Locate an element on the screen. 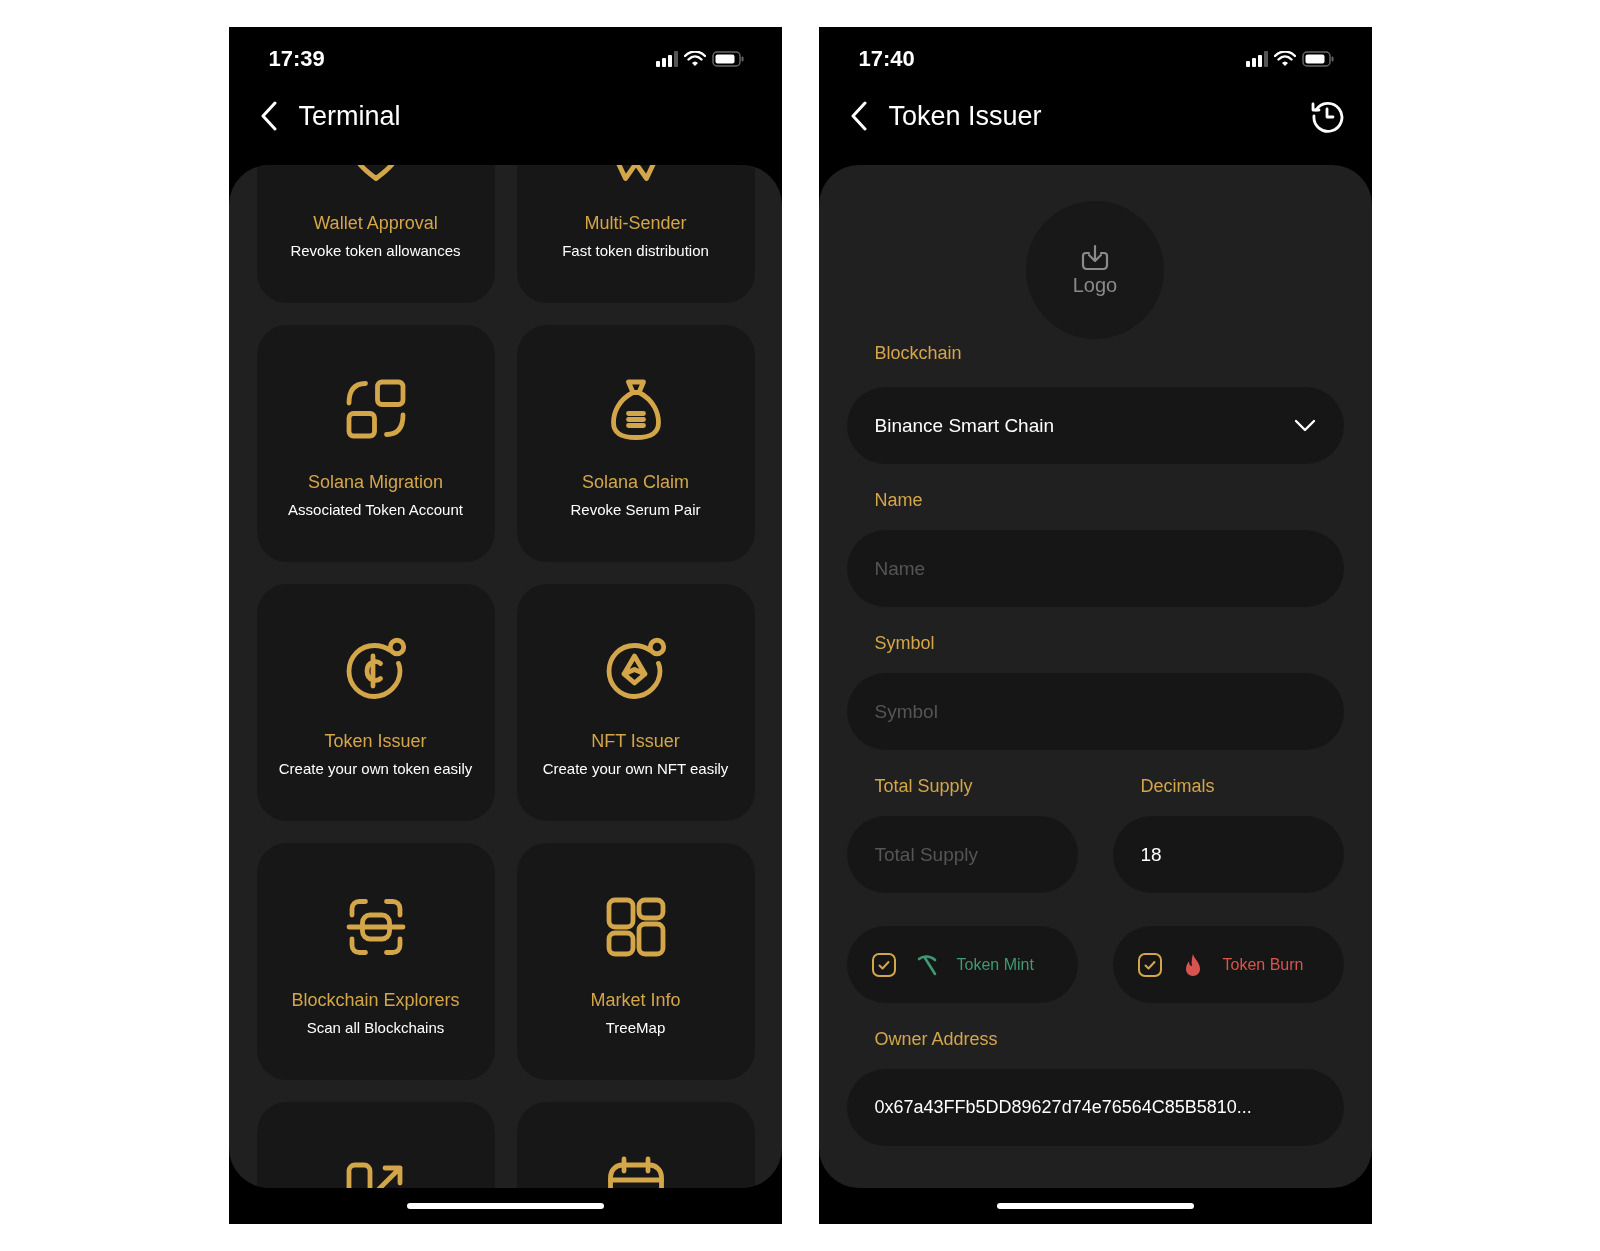  card-subtitle: Fast token distribution is located at coordinates (635, 251).